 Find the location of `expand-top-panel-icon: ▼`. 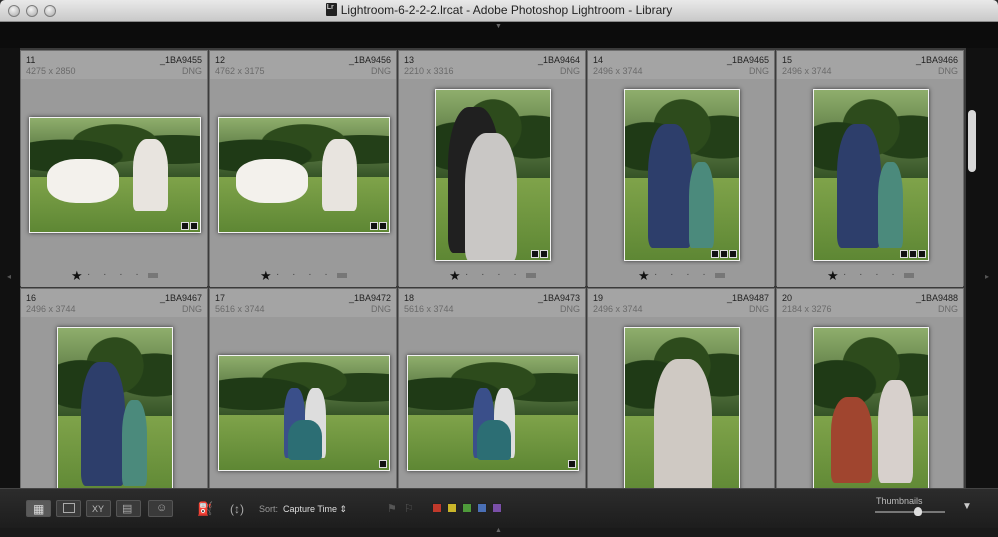

expand-top-panel-icon: ▼ is located at coordinates (498, 26).